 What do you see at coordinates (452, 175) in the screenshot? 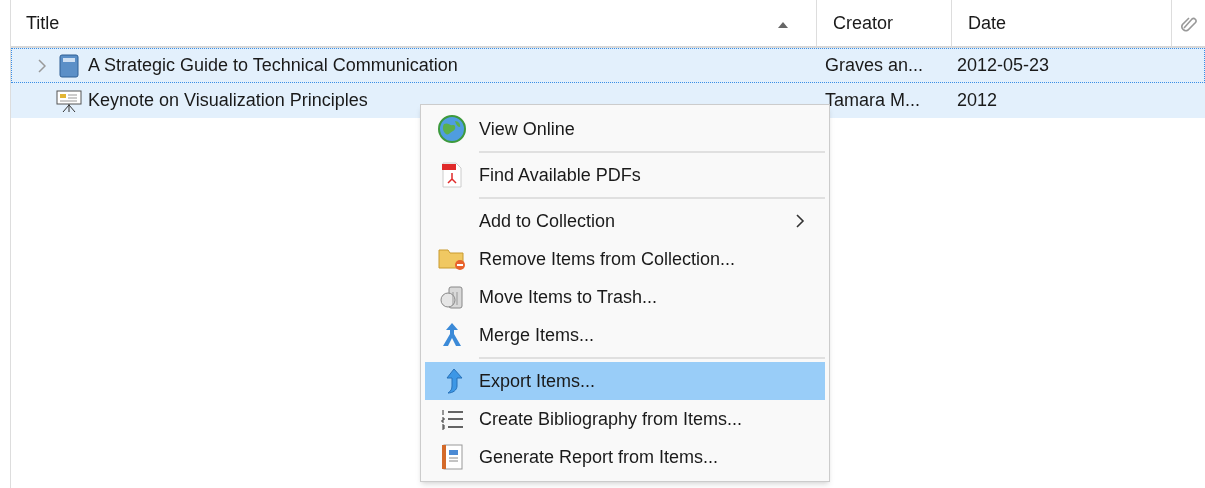
I see `pdf-icon` at bounding box center [452, 175].